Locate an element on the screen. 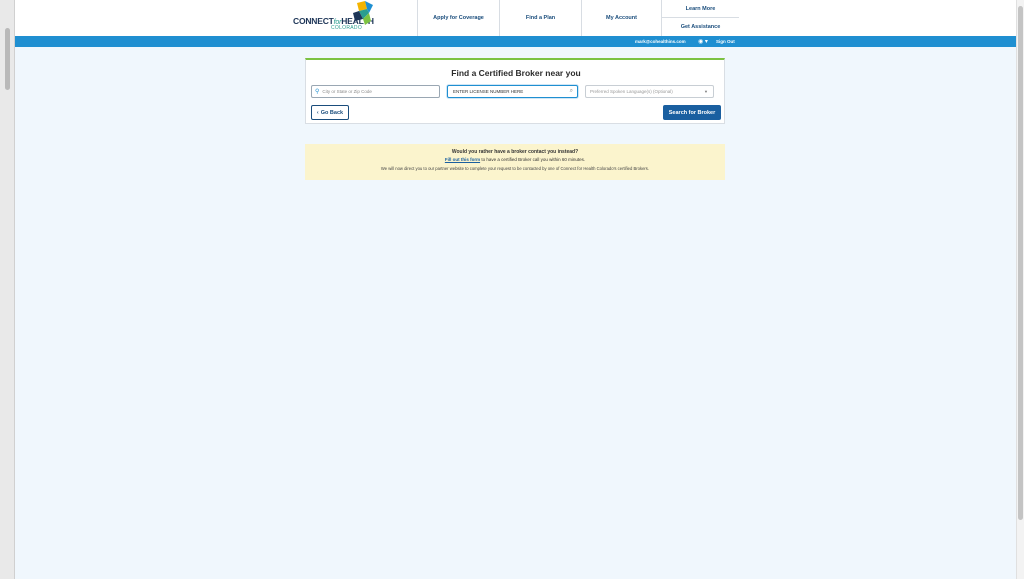 Image resolution: width=1024 pixels, height=579 pixels. nav-learn-more: Learn More is located at coordinates (700, 9).